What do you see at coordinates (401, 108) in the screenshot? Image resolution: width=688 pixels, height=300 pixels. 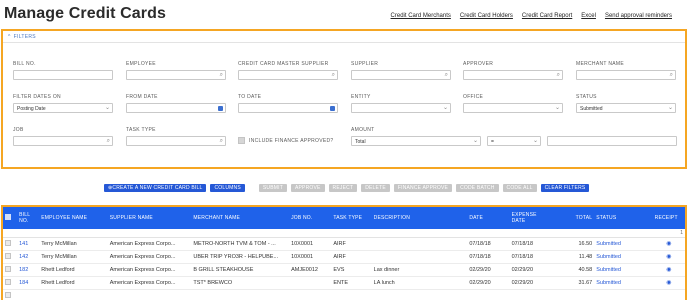 I see `entity-select: ⌄` at bounding box center [401, 108].